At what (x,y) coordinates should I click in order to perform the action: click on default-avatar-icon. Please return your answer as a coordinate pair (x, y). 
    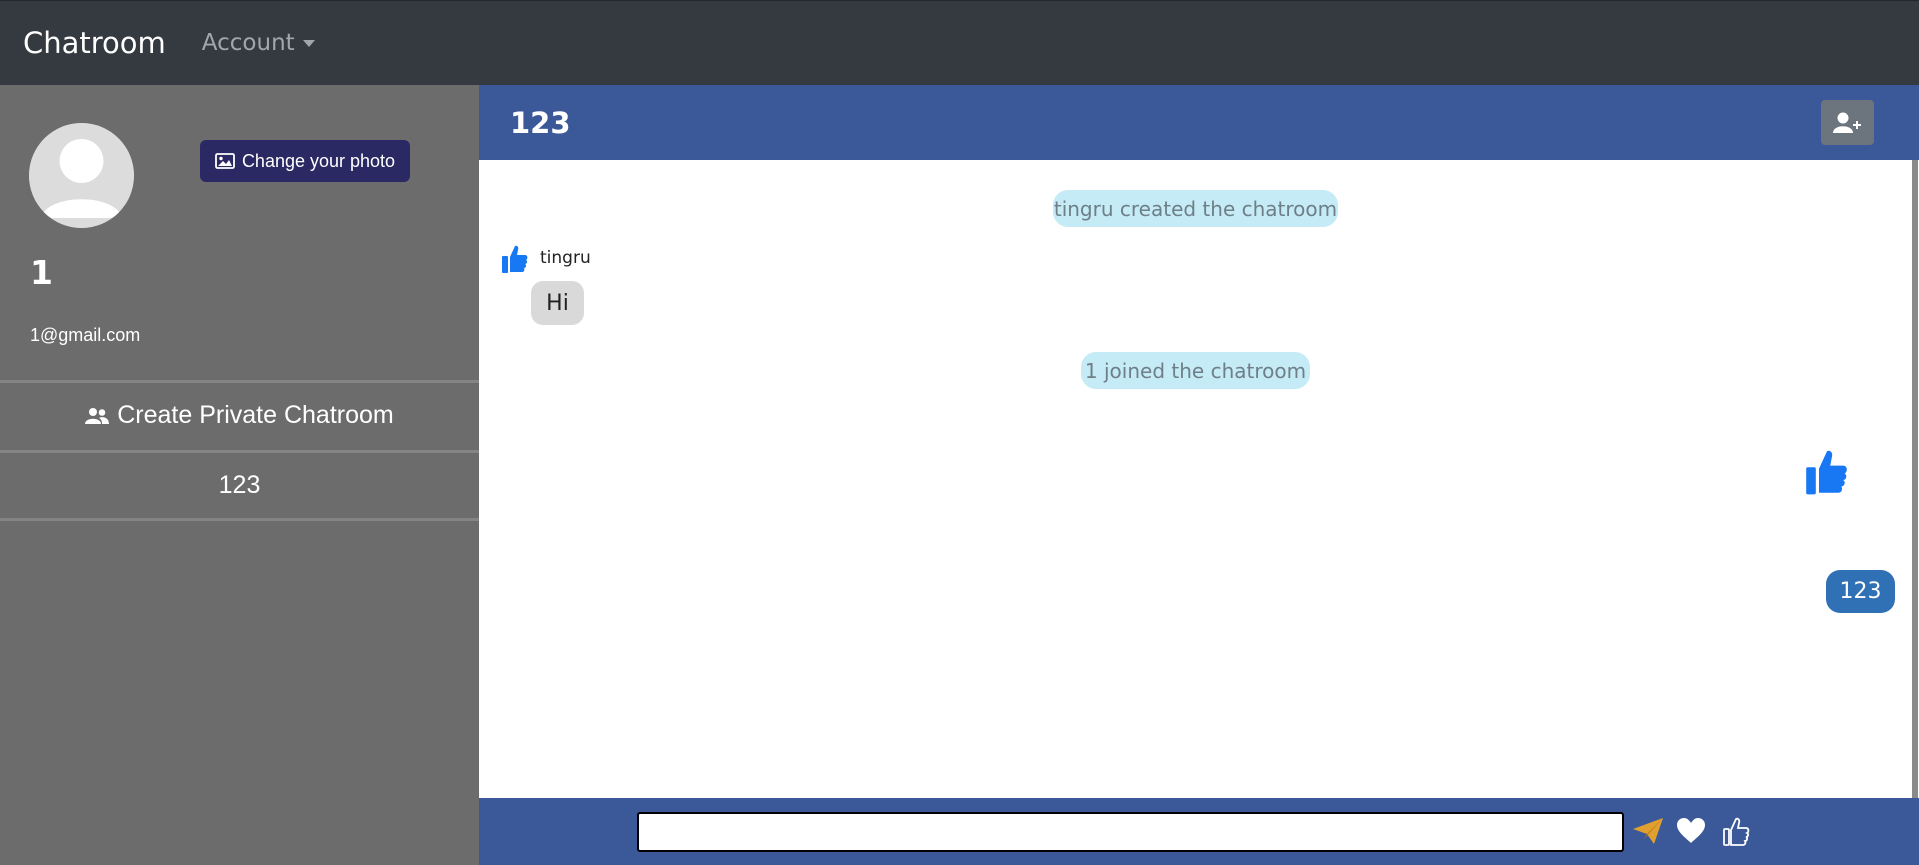
    Looking at the image, I should click on (81, 175).